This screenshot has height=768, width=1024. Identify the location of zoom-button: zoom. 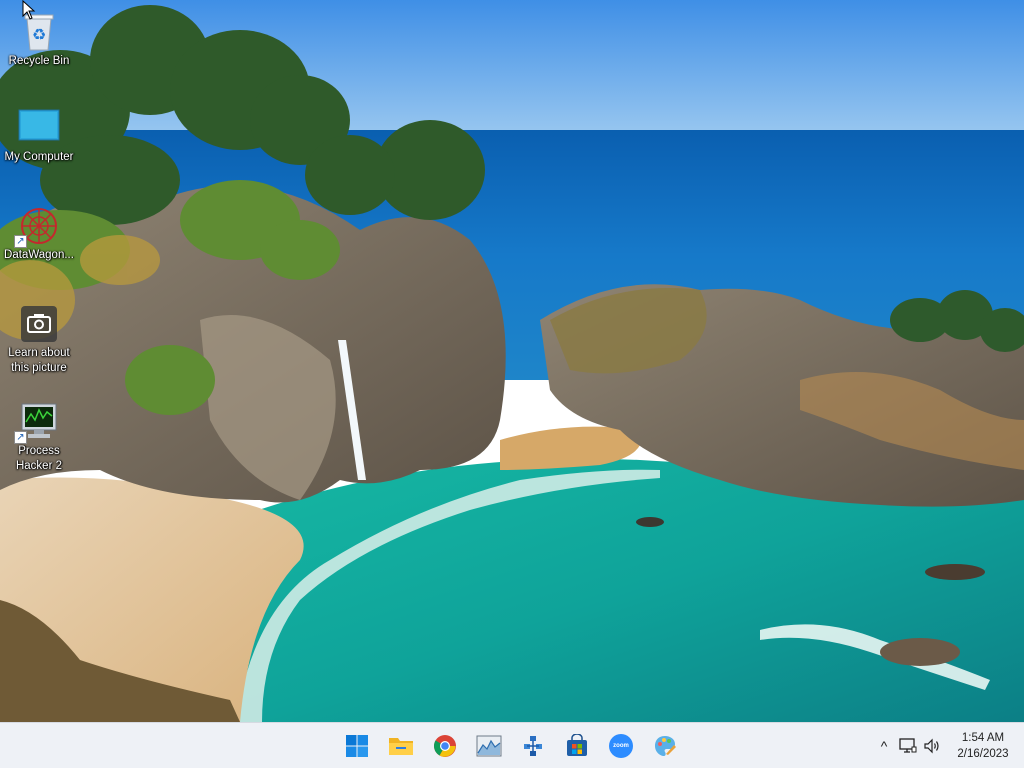
(621, 746).